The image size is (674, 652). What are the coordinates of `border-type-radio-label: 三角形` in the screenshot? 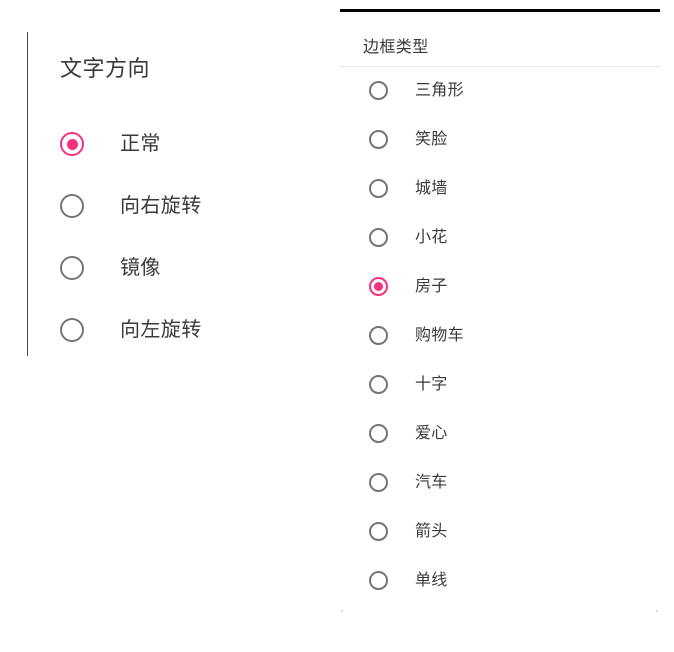 It's located at (439, 90).